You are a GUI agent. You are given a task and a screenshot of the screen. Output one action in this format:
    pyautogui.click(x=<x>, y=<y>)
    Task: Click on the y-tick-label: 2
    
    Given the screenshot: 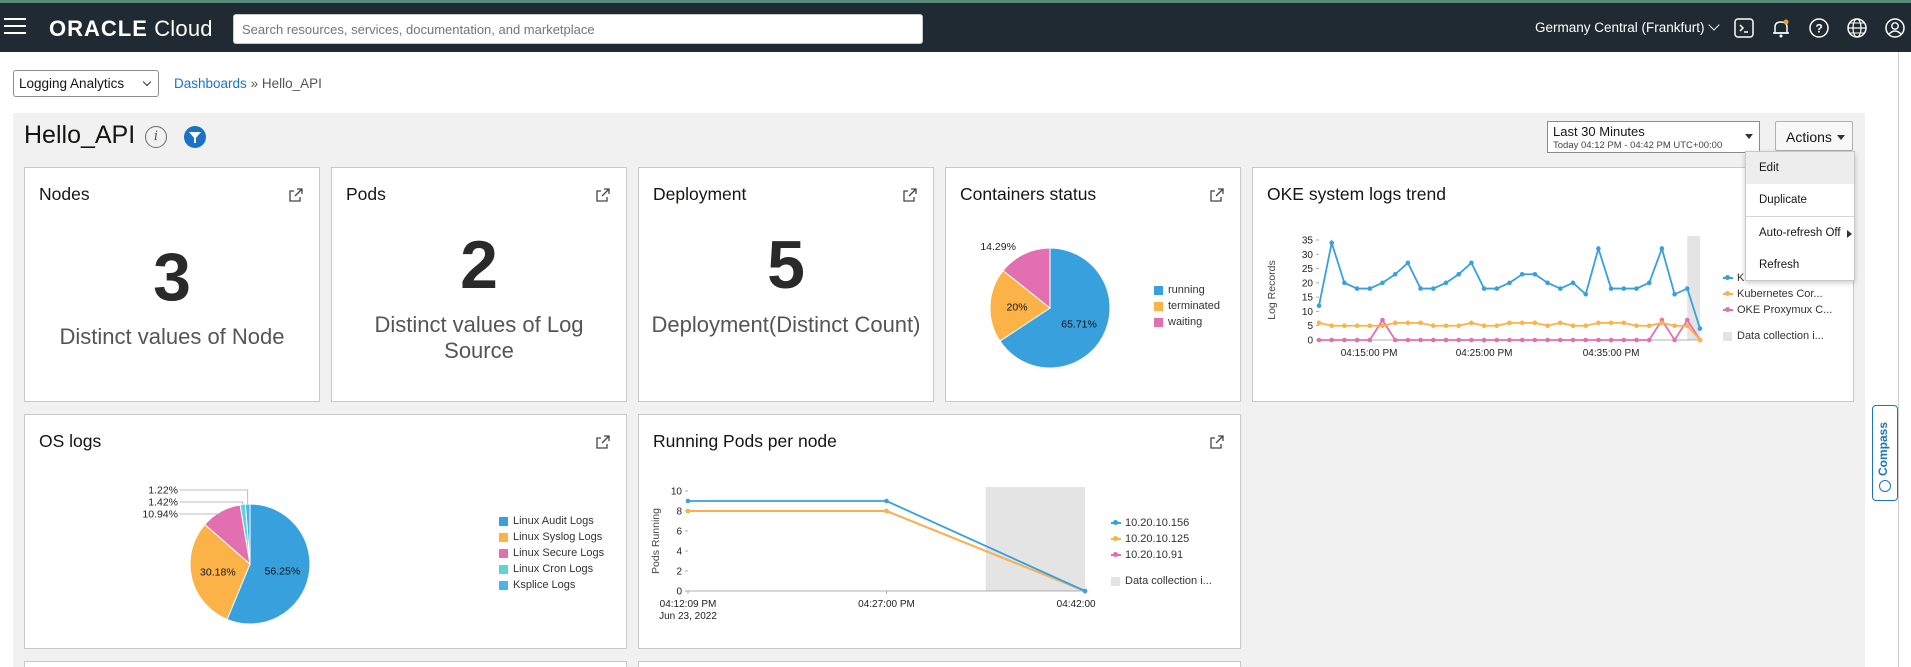 What is the action you would take?
    pyautogui.click(x=679, y=572)
    